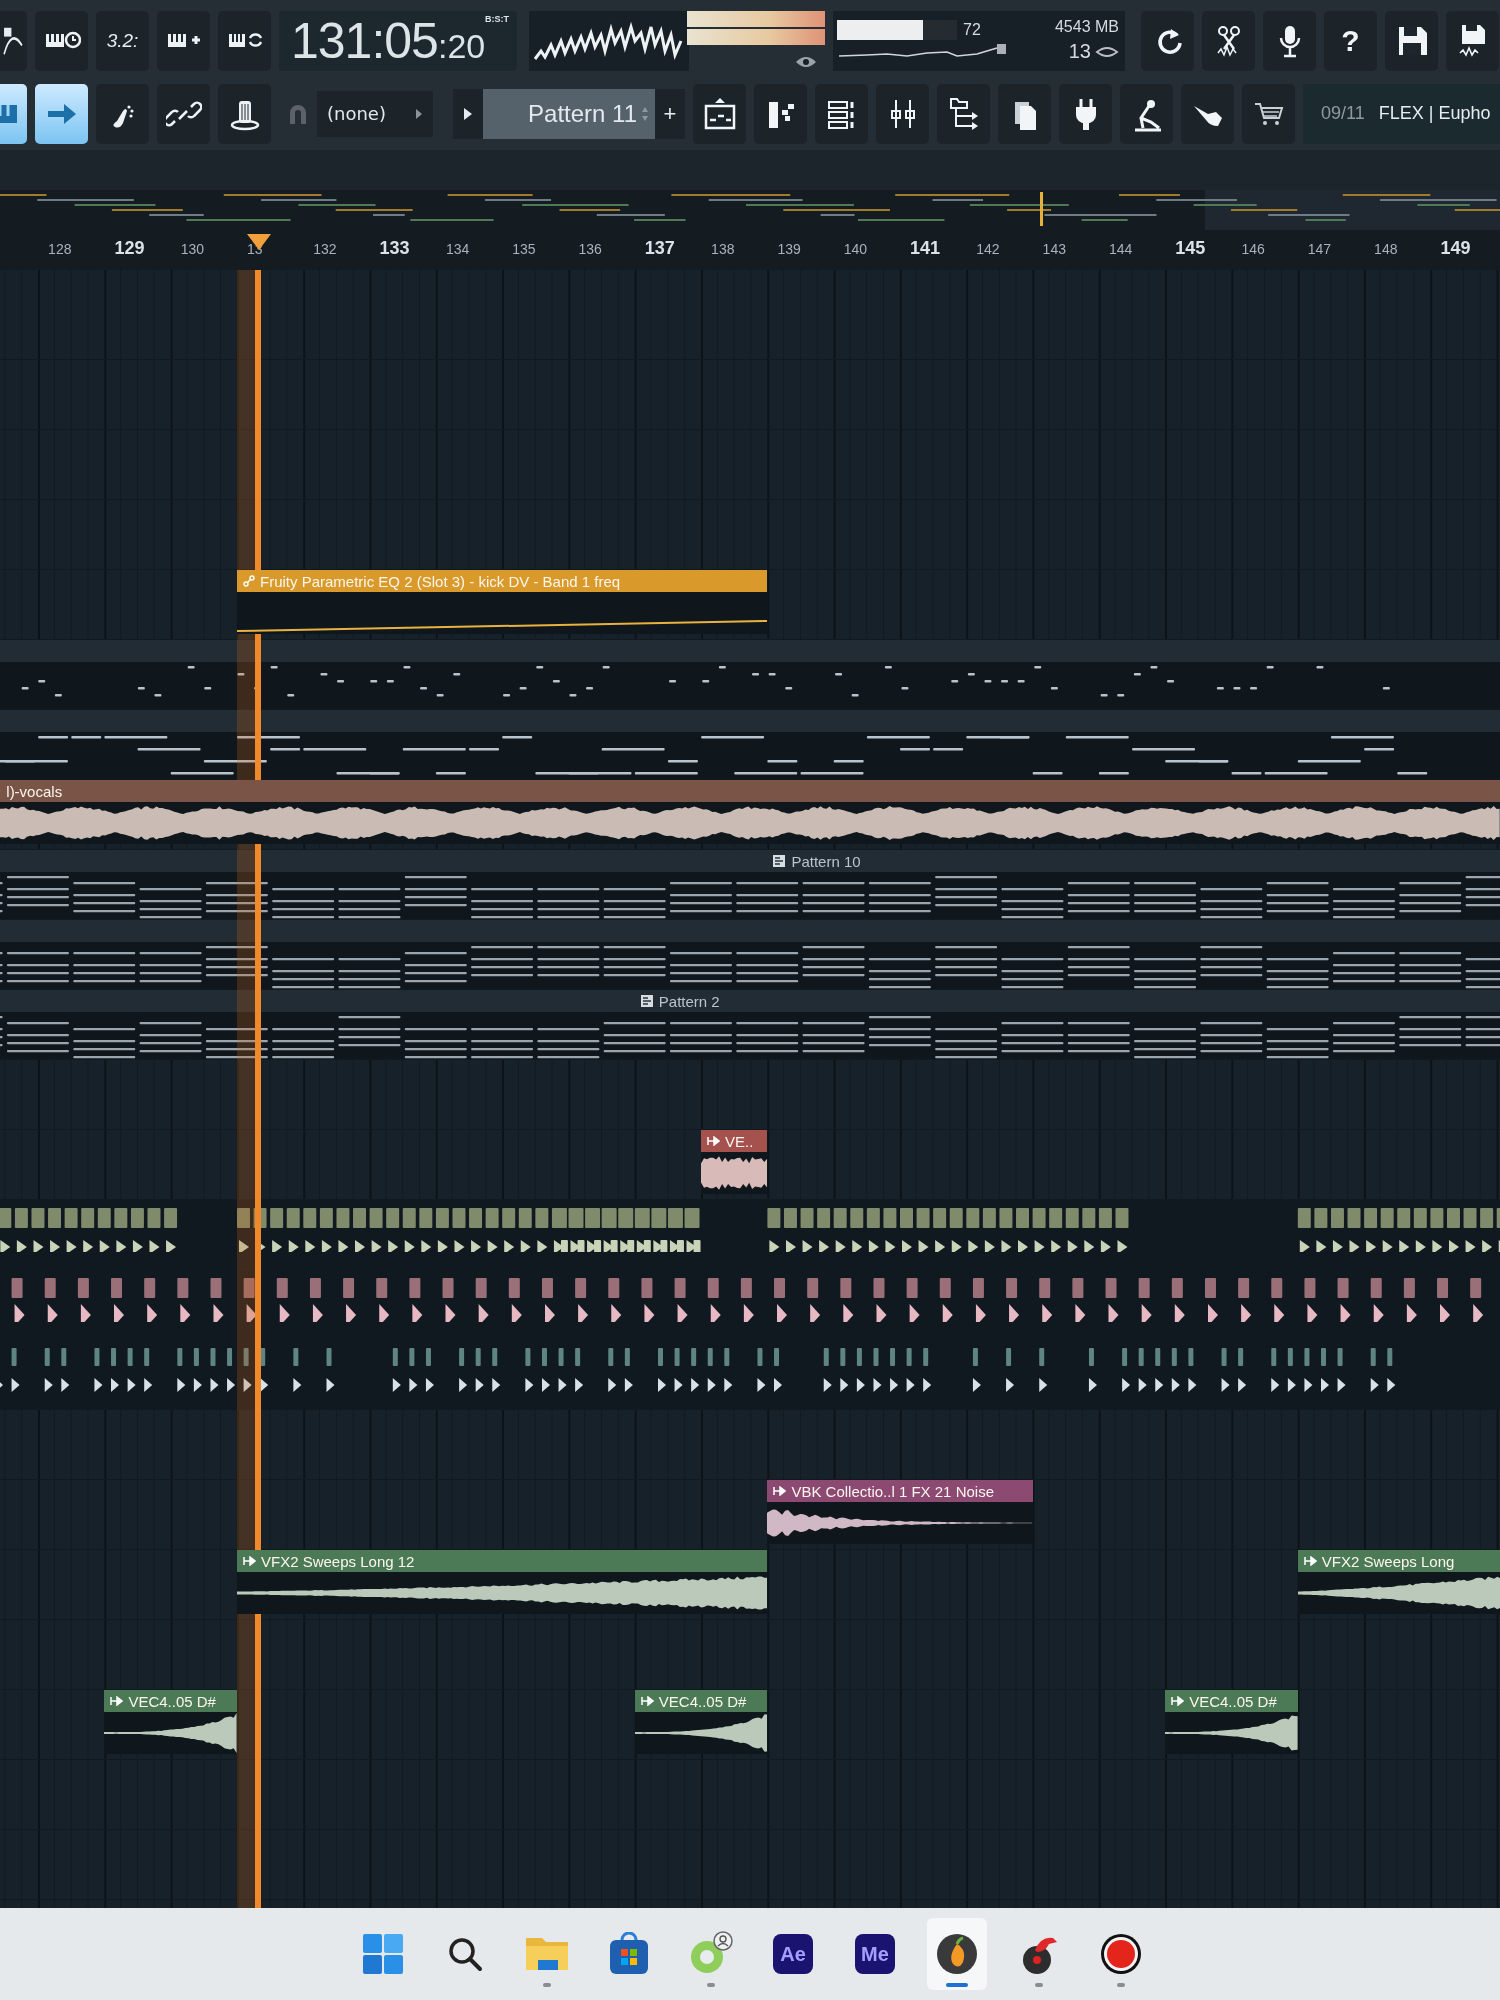 The height and width of the screenshot is (2000, 1500). What do you see at coordinates (419, 113) in the screenshot?
I see `caret-icon` at bounding box center [419, 113].